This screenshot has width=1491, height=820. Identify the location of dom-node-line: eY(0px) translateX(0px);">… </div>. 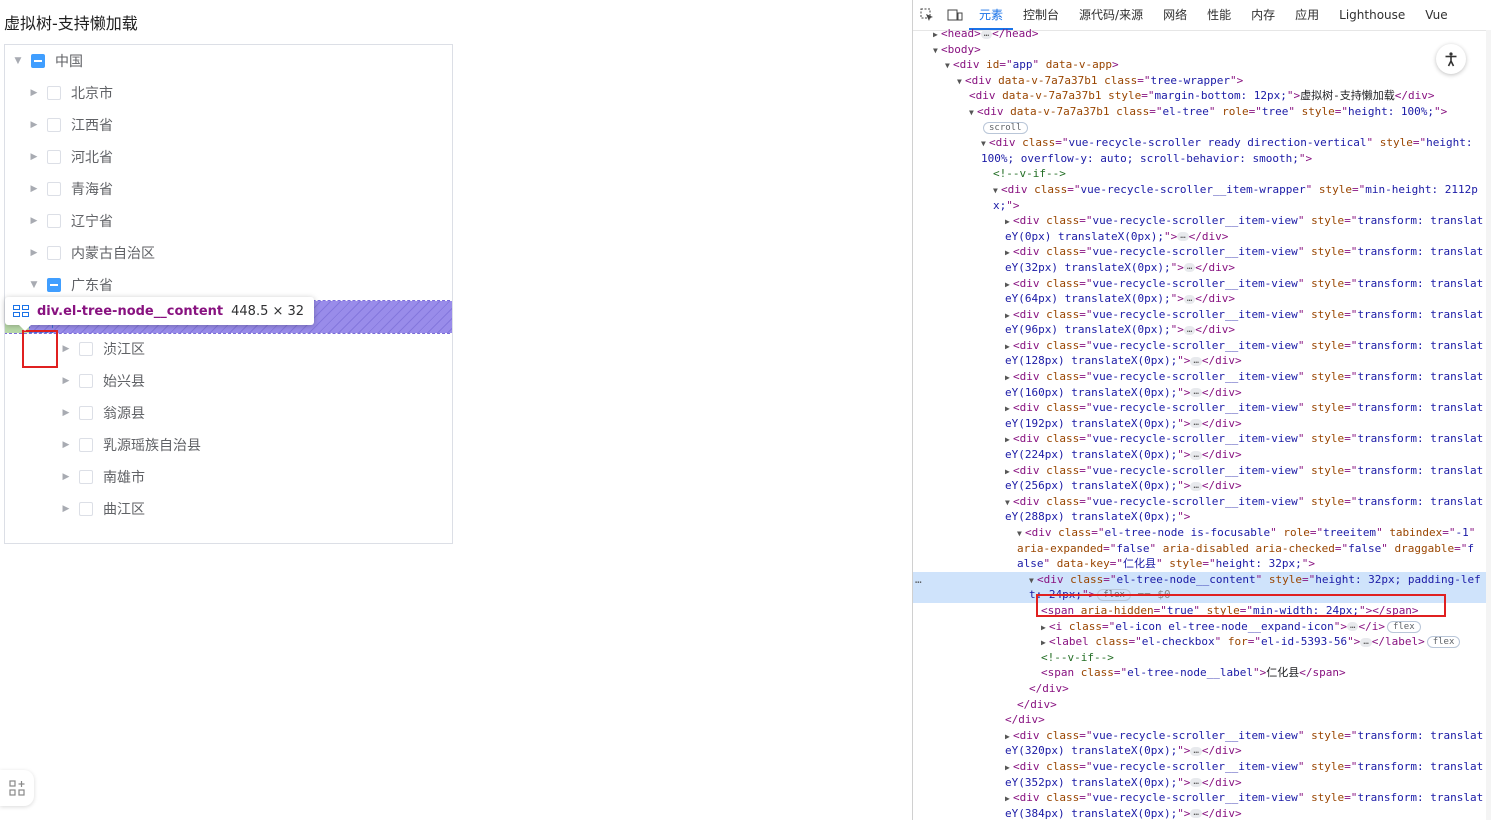
(1202, 237).